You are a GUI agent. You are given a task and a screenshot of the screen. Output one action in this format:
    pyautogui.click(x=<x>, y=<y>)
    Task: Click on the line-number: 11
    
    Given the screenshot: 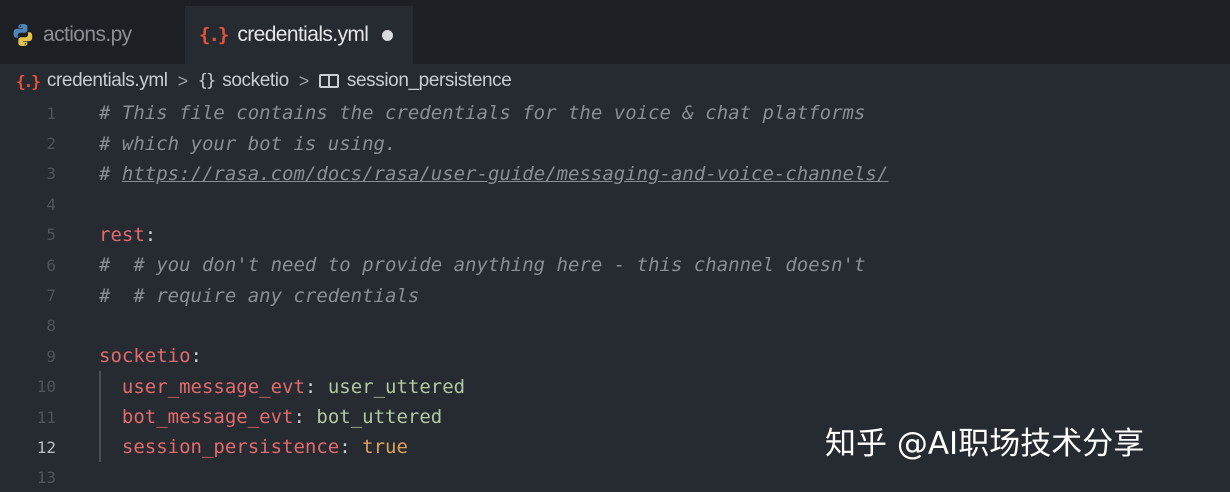 What is the action you would take?
    pyautogui.click(x=46, y=417)
    